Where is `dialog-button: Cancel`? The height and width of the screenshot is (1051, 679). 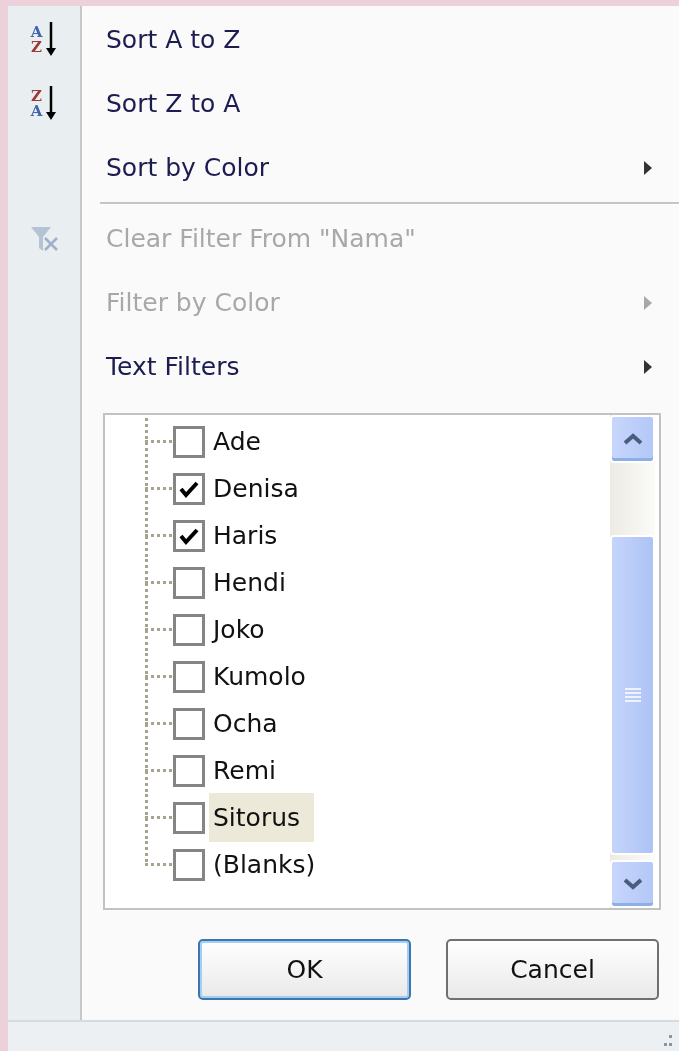
dialog-button: Cancel is located at coordinates (552, 969).